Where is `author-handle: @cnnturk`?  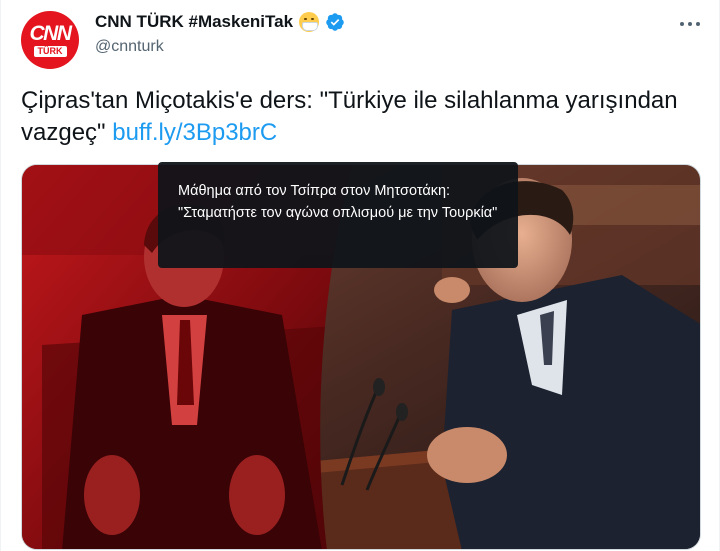 author-handle: @cnnturk is located at coordinates (129, 47).